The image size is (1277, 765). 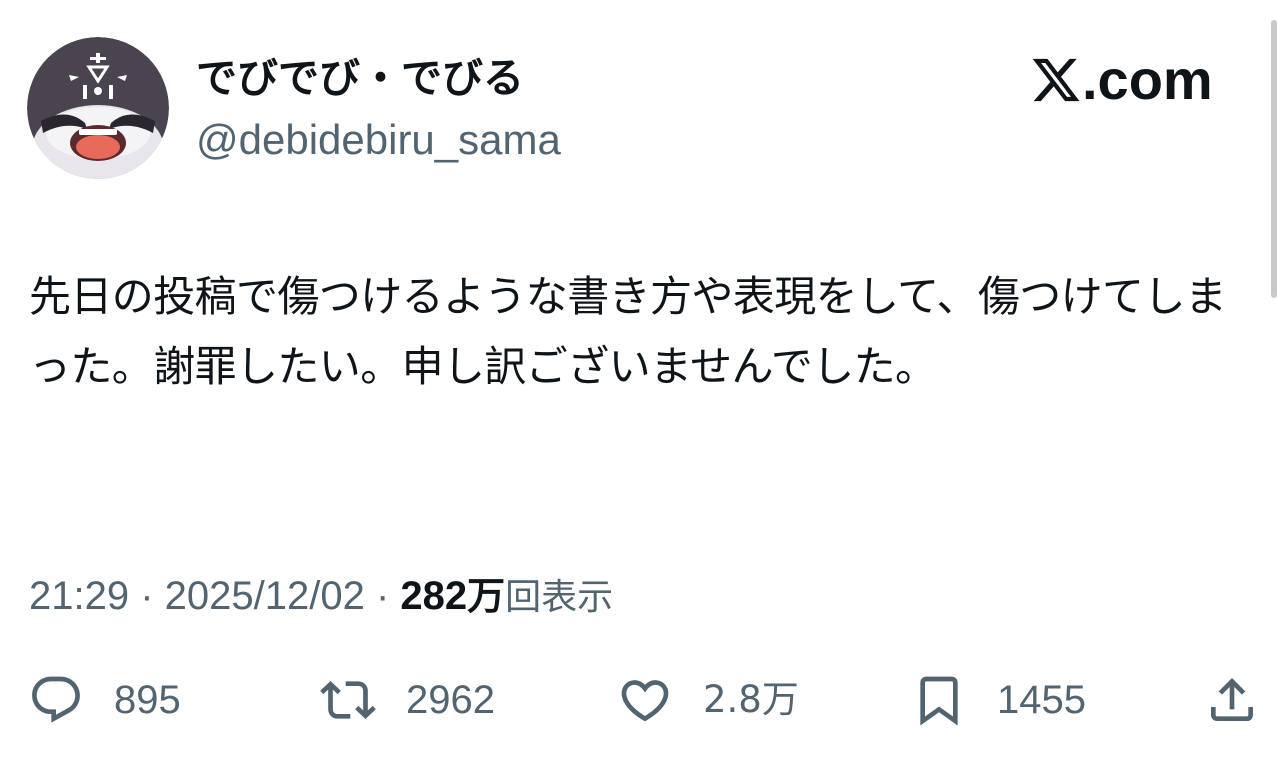 What do you see at coordinates (486, 596) in the screenshot?
I see `views-unit: 万` at bounding box center [486, 596].